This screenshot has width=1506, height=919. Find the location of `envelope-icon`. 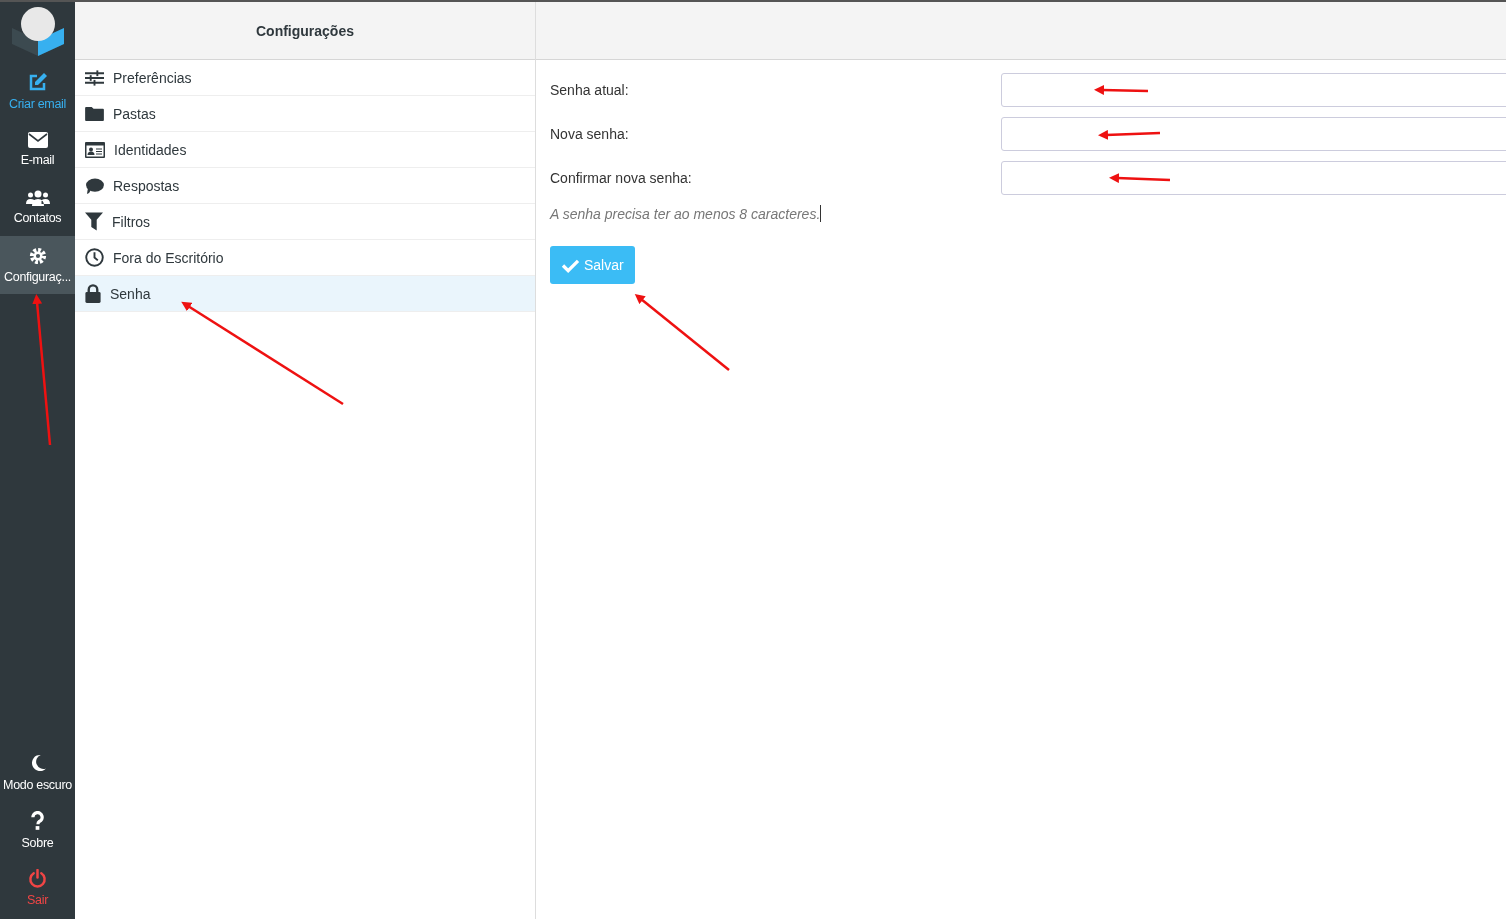

envelope-icon is located at coordinates (37, 139).